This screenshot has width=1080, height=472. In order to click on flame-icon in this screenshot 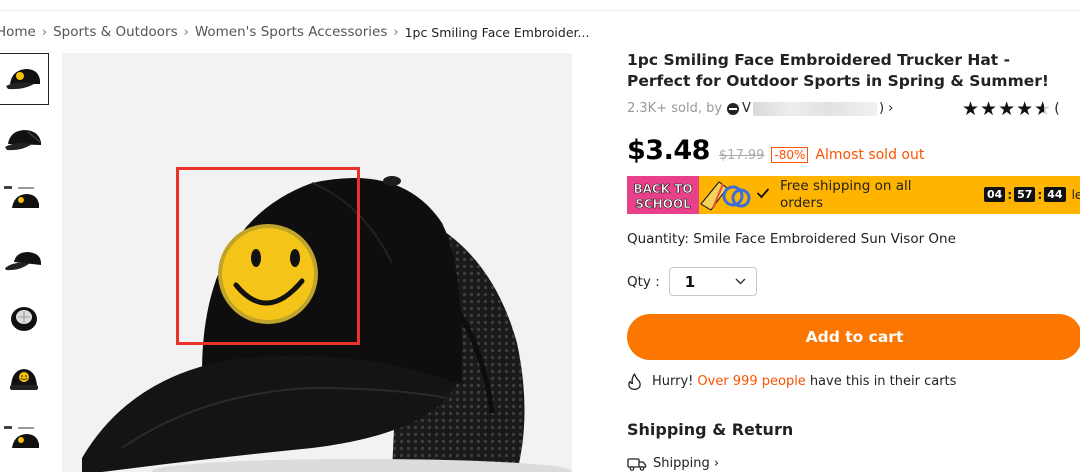, I will do `click(634, 381)`.